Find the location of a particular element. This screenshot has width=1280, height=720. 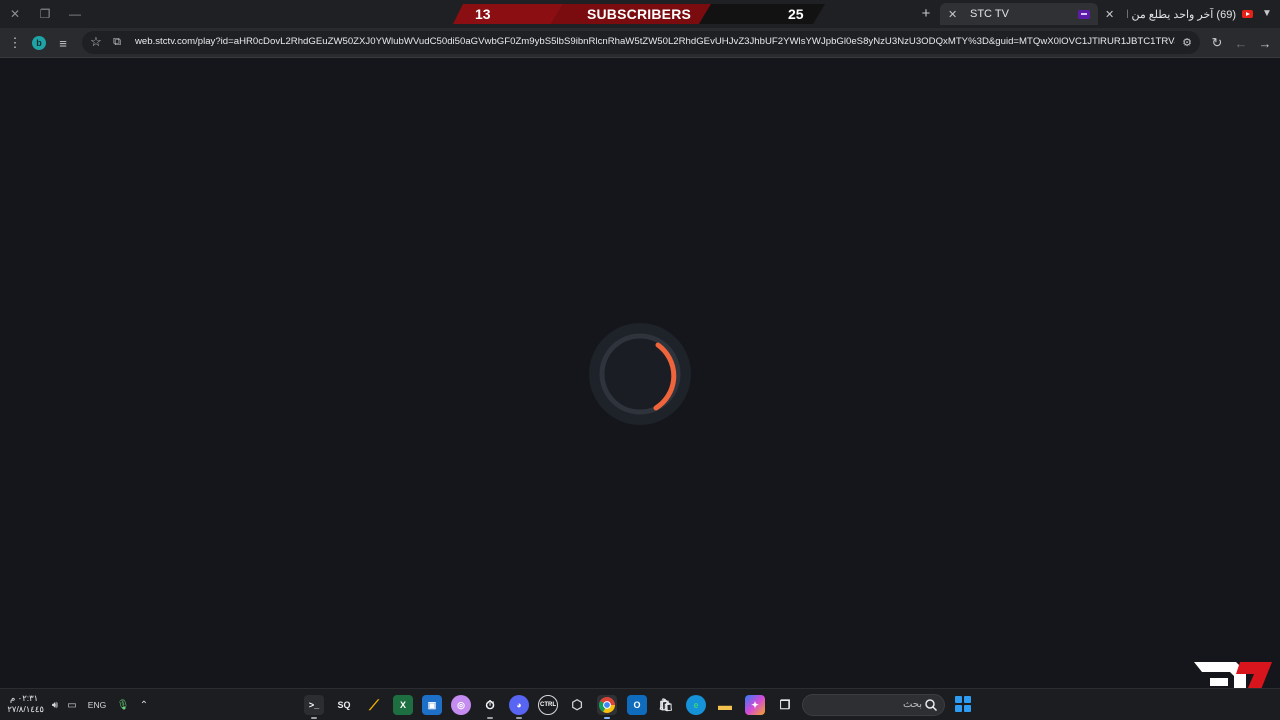

clock-time: ٠٢:٣١ م is located at coordinates (24, 698).